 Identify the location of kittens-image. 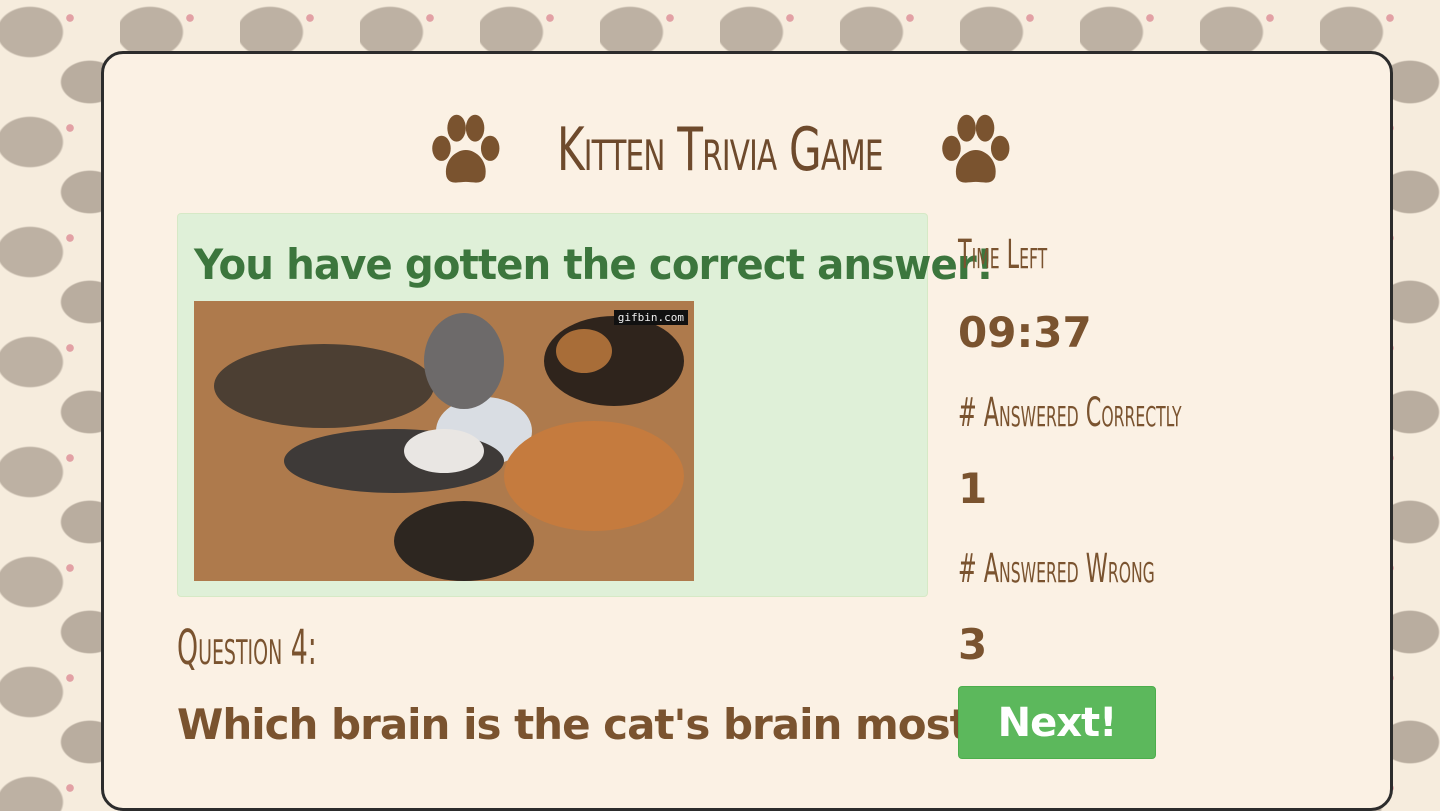
(444, 441).